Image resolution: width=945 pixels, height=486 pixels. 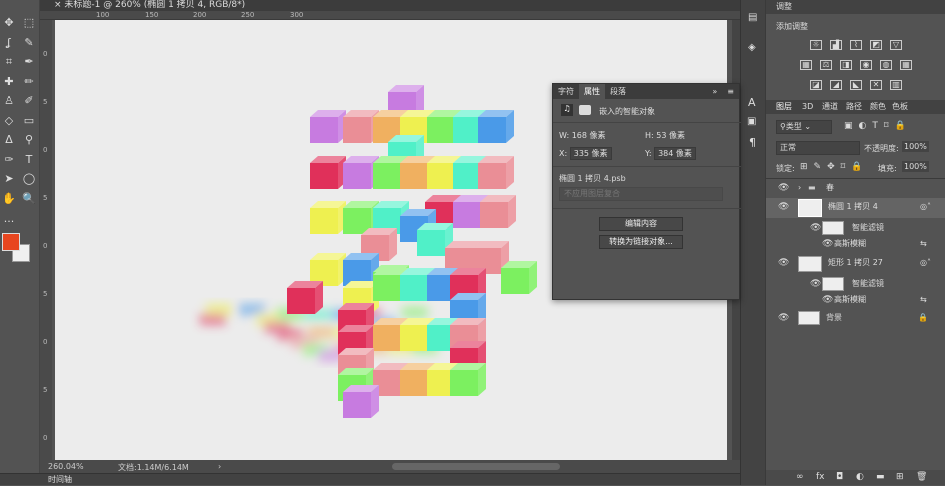 What do you see at coordinates (866, 65) in the screenshot?
I see `photo-filter-icon: ◉` at bounding box center [866, 65].